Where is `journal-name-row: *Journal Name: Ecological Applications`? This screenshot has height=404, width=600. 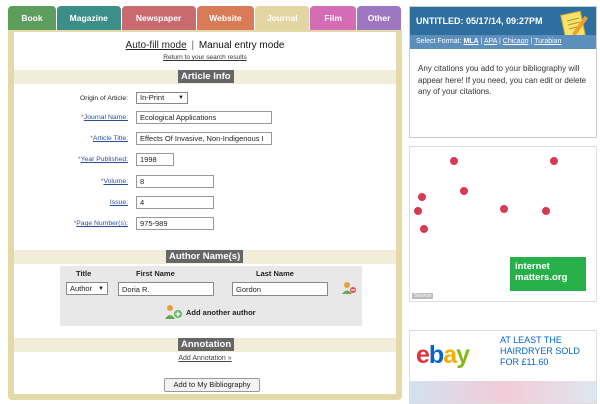 journal-name-row: *Journal Name: Ecological Applications is located at coordinates (205, 118).